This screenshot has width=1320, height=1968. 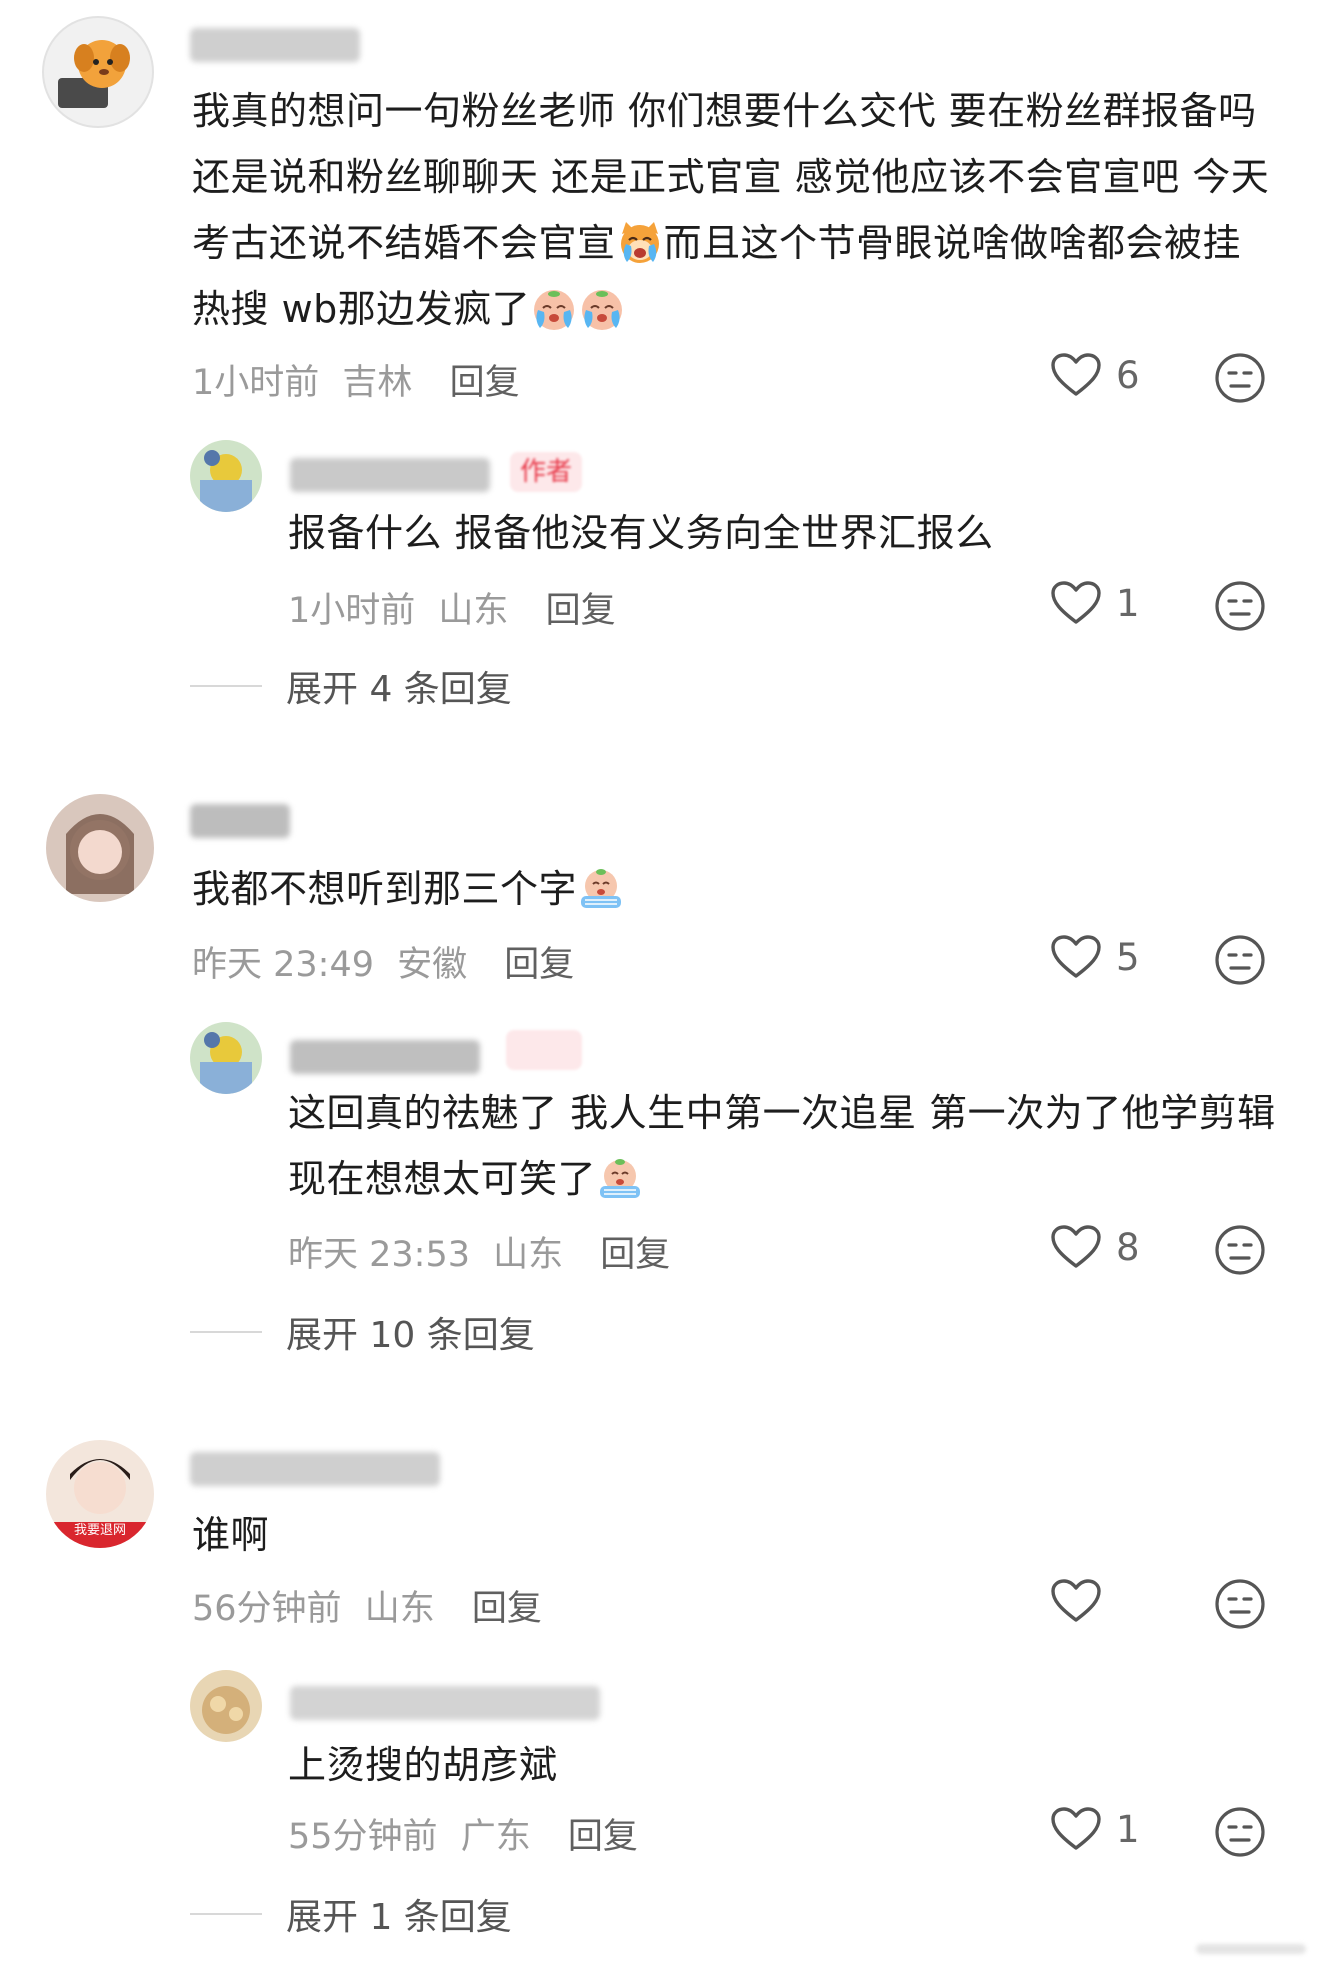 What do you see at coordinates (267, 1609) in the screenshot?
I see `comment-time: 56分钟前` at bounding box center [267, 1609].